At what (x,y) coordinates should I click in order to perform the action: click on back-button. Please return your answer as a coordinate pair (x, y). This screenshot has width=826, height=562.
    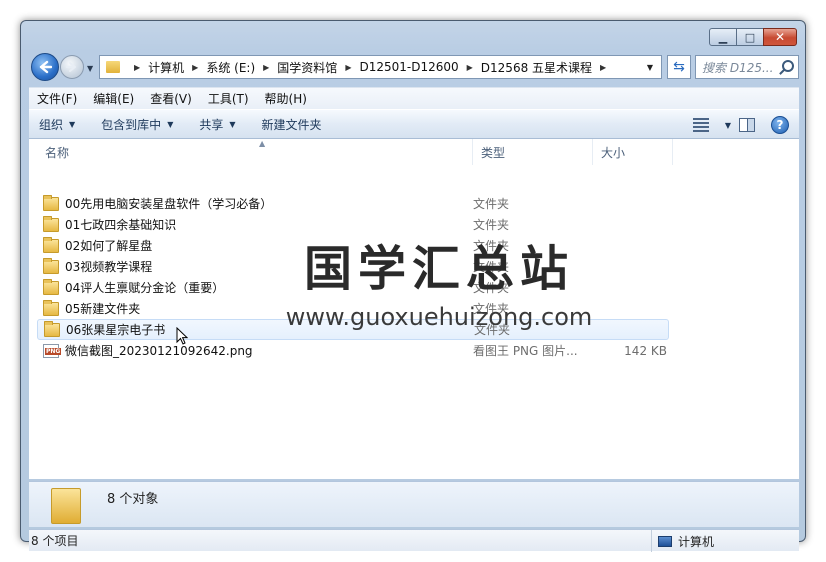
    Looking at the image, I should click on (45, 67).